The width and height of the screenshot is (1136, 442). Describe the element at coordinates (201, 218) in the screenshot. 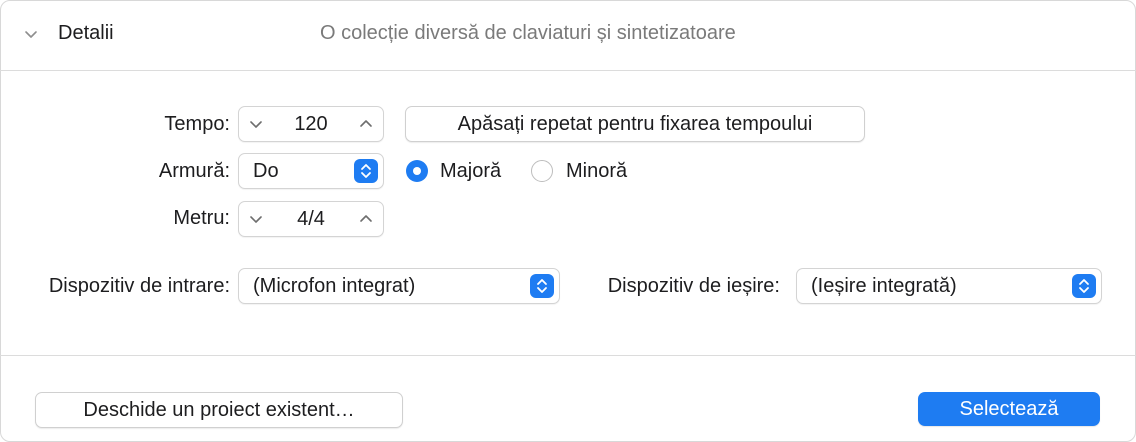

I see `meter-label: Metru:` at that location.